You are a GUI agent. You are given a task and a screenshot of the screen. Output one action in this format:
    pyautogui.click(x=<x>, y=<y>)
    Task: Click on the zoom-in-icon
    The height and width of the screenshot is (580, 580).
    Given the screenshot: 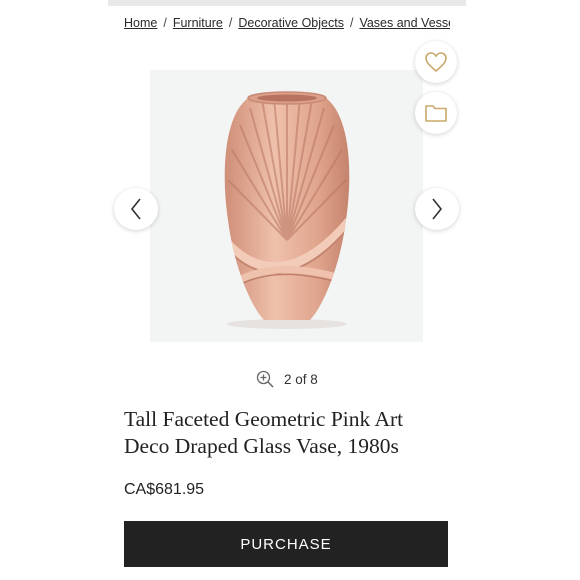 What is the action you would take?
    pyautogui.click(x=265, y=379)
    